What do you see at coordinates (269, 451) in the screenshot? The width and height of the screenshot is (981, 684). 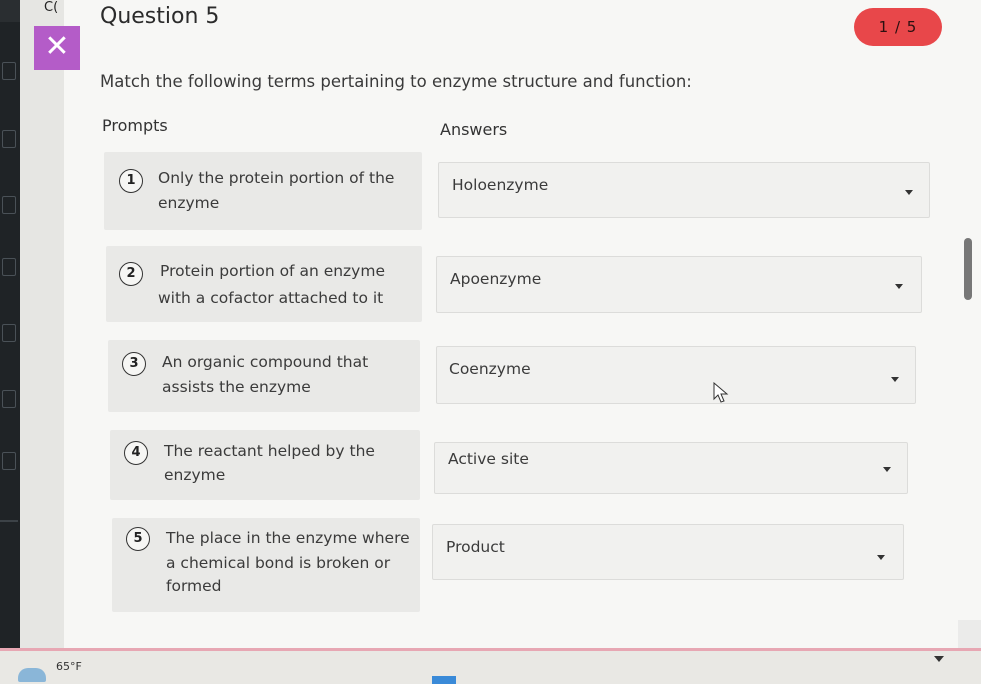 I see `prompt-text-line: The reactant helped by the` at bounding box center [269, 451].